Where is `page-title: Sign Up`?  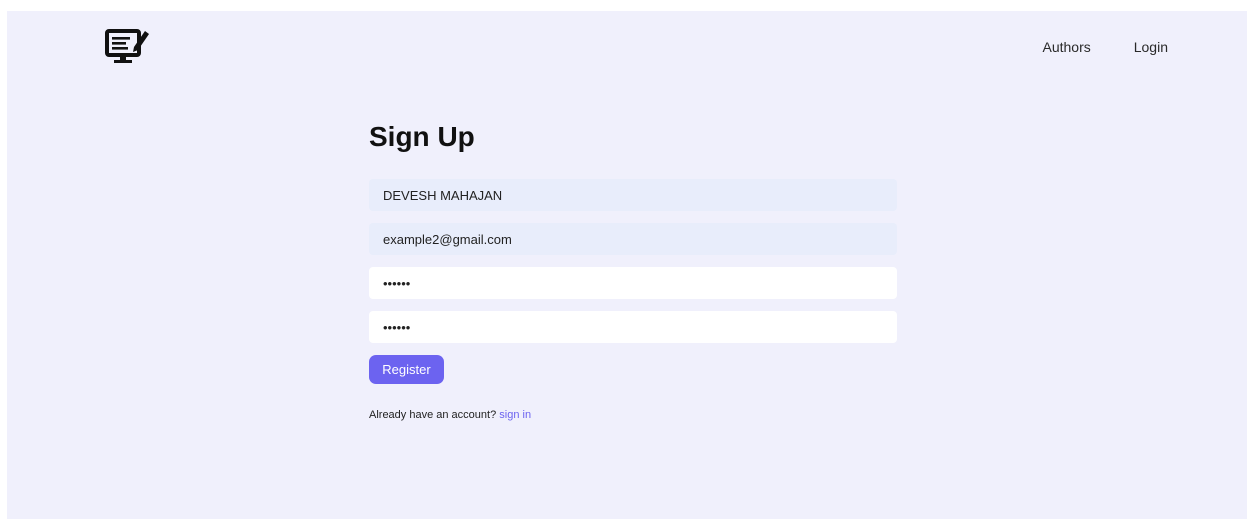
page-title: Sign Up is located at coordinates (422, 136).